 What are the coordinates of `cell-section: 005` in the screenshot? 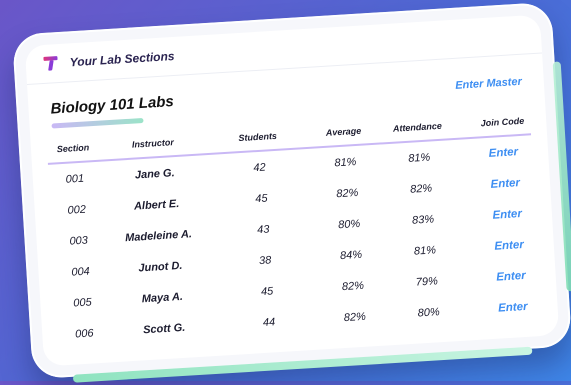 It's located at (82, 302).